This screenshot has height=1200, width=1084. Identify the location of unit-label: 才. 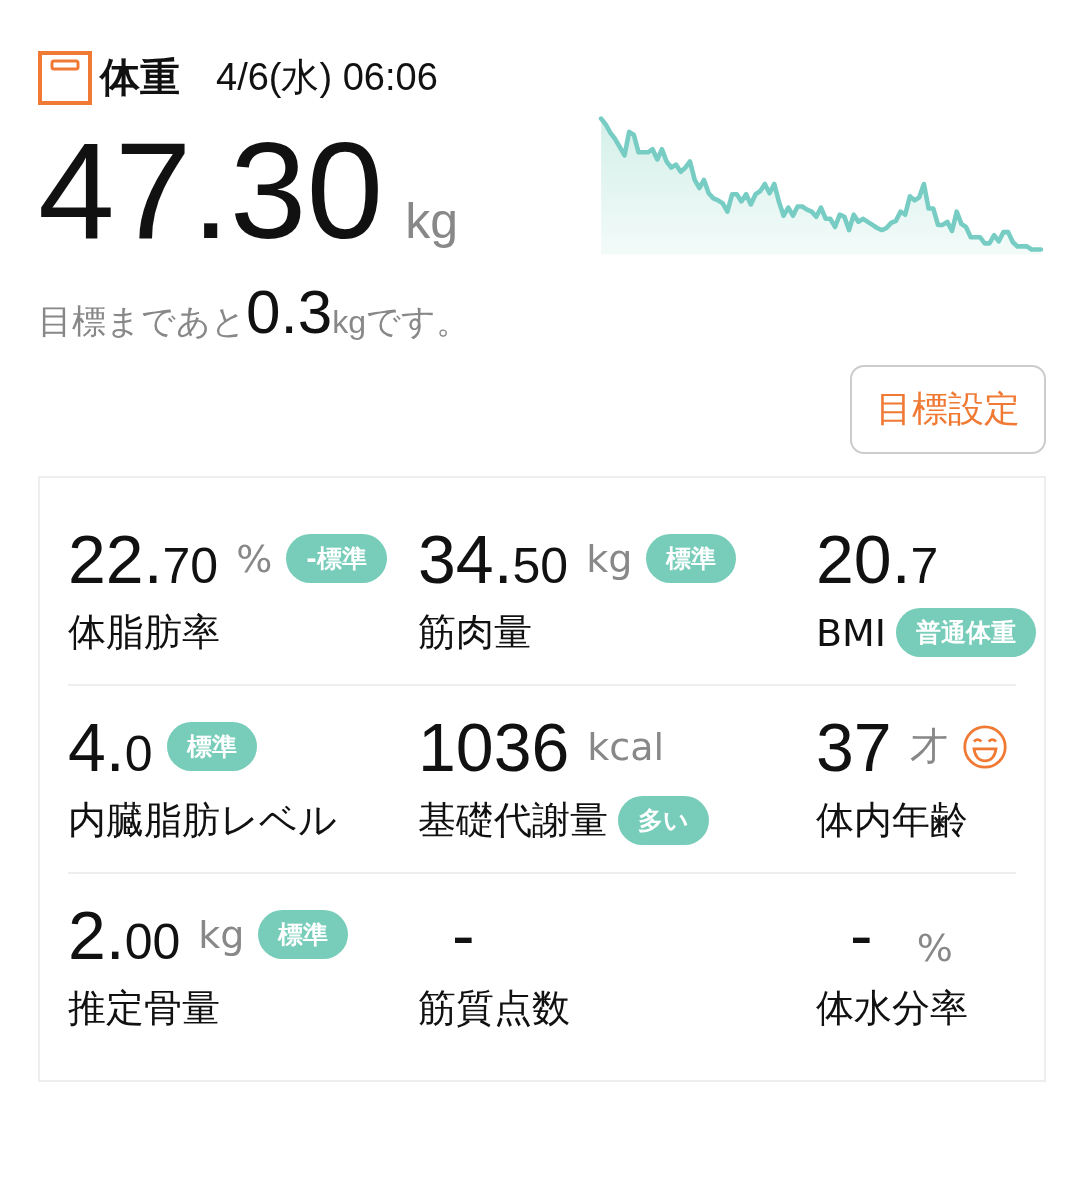
(928, 747).